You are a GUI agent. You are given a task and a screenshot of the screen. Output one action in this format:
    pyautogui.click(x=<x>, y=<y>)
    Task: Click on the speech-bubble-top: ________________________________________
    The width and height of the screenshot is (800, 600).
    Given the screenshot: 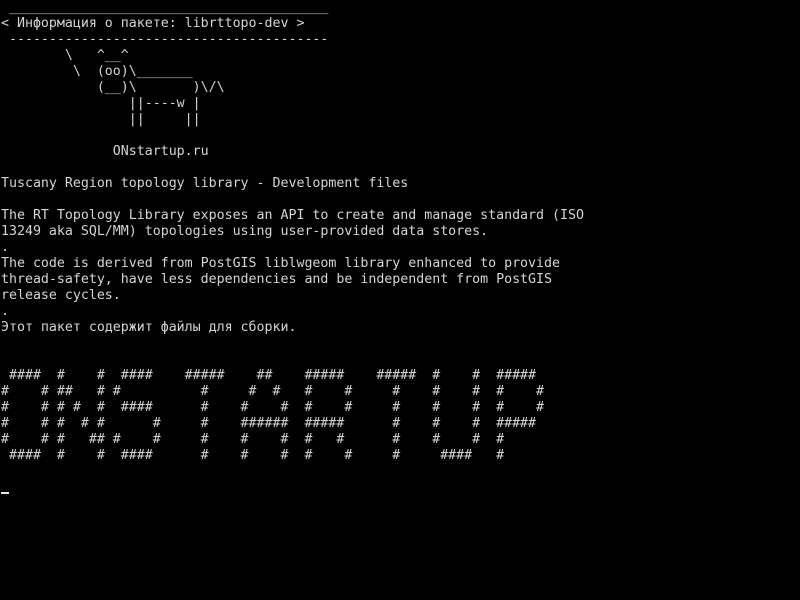 What is the action you would take?
    pyautogui.click(x=165, y=7)
    